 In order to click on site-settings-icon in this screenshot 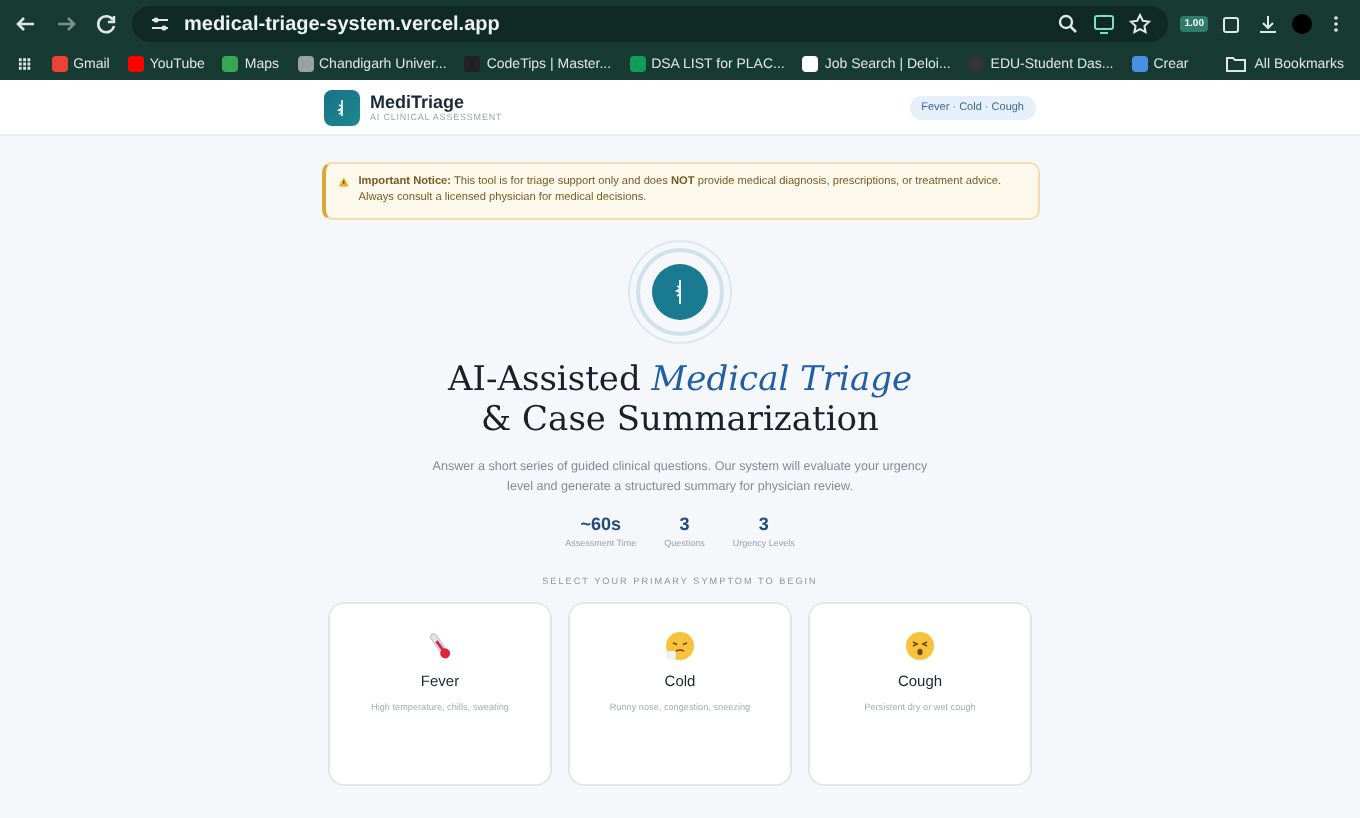, I will do `click(160, 24)`.